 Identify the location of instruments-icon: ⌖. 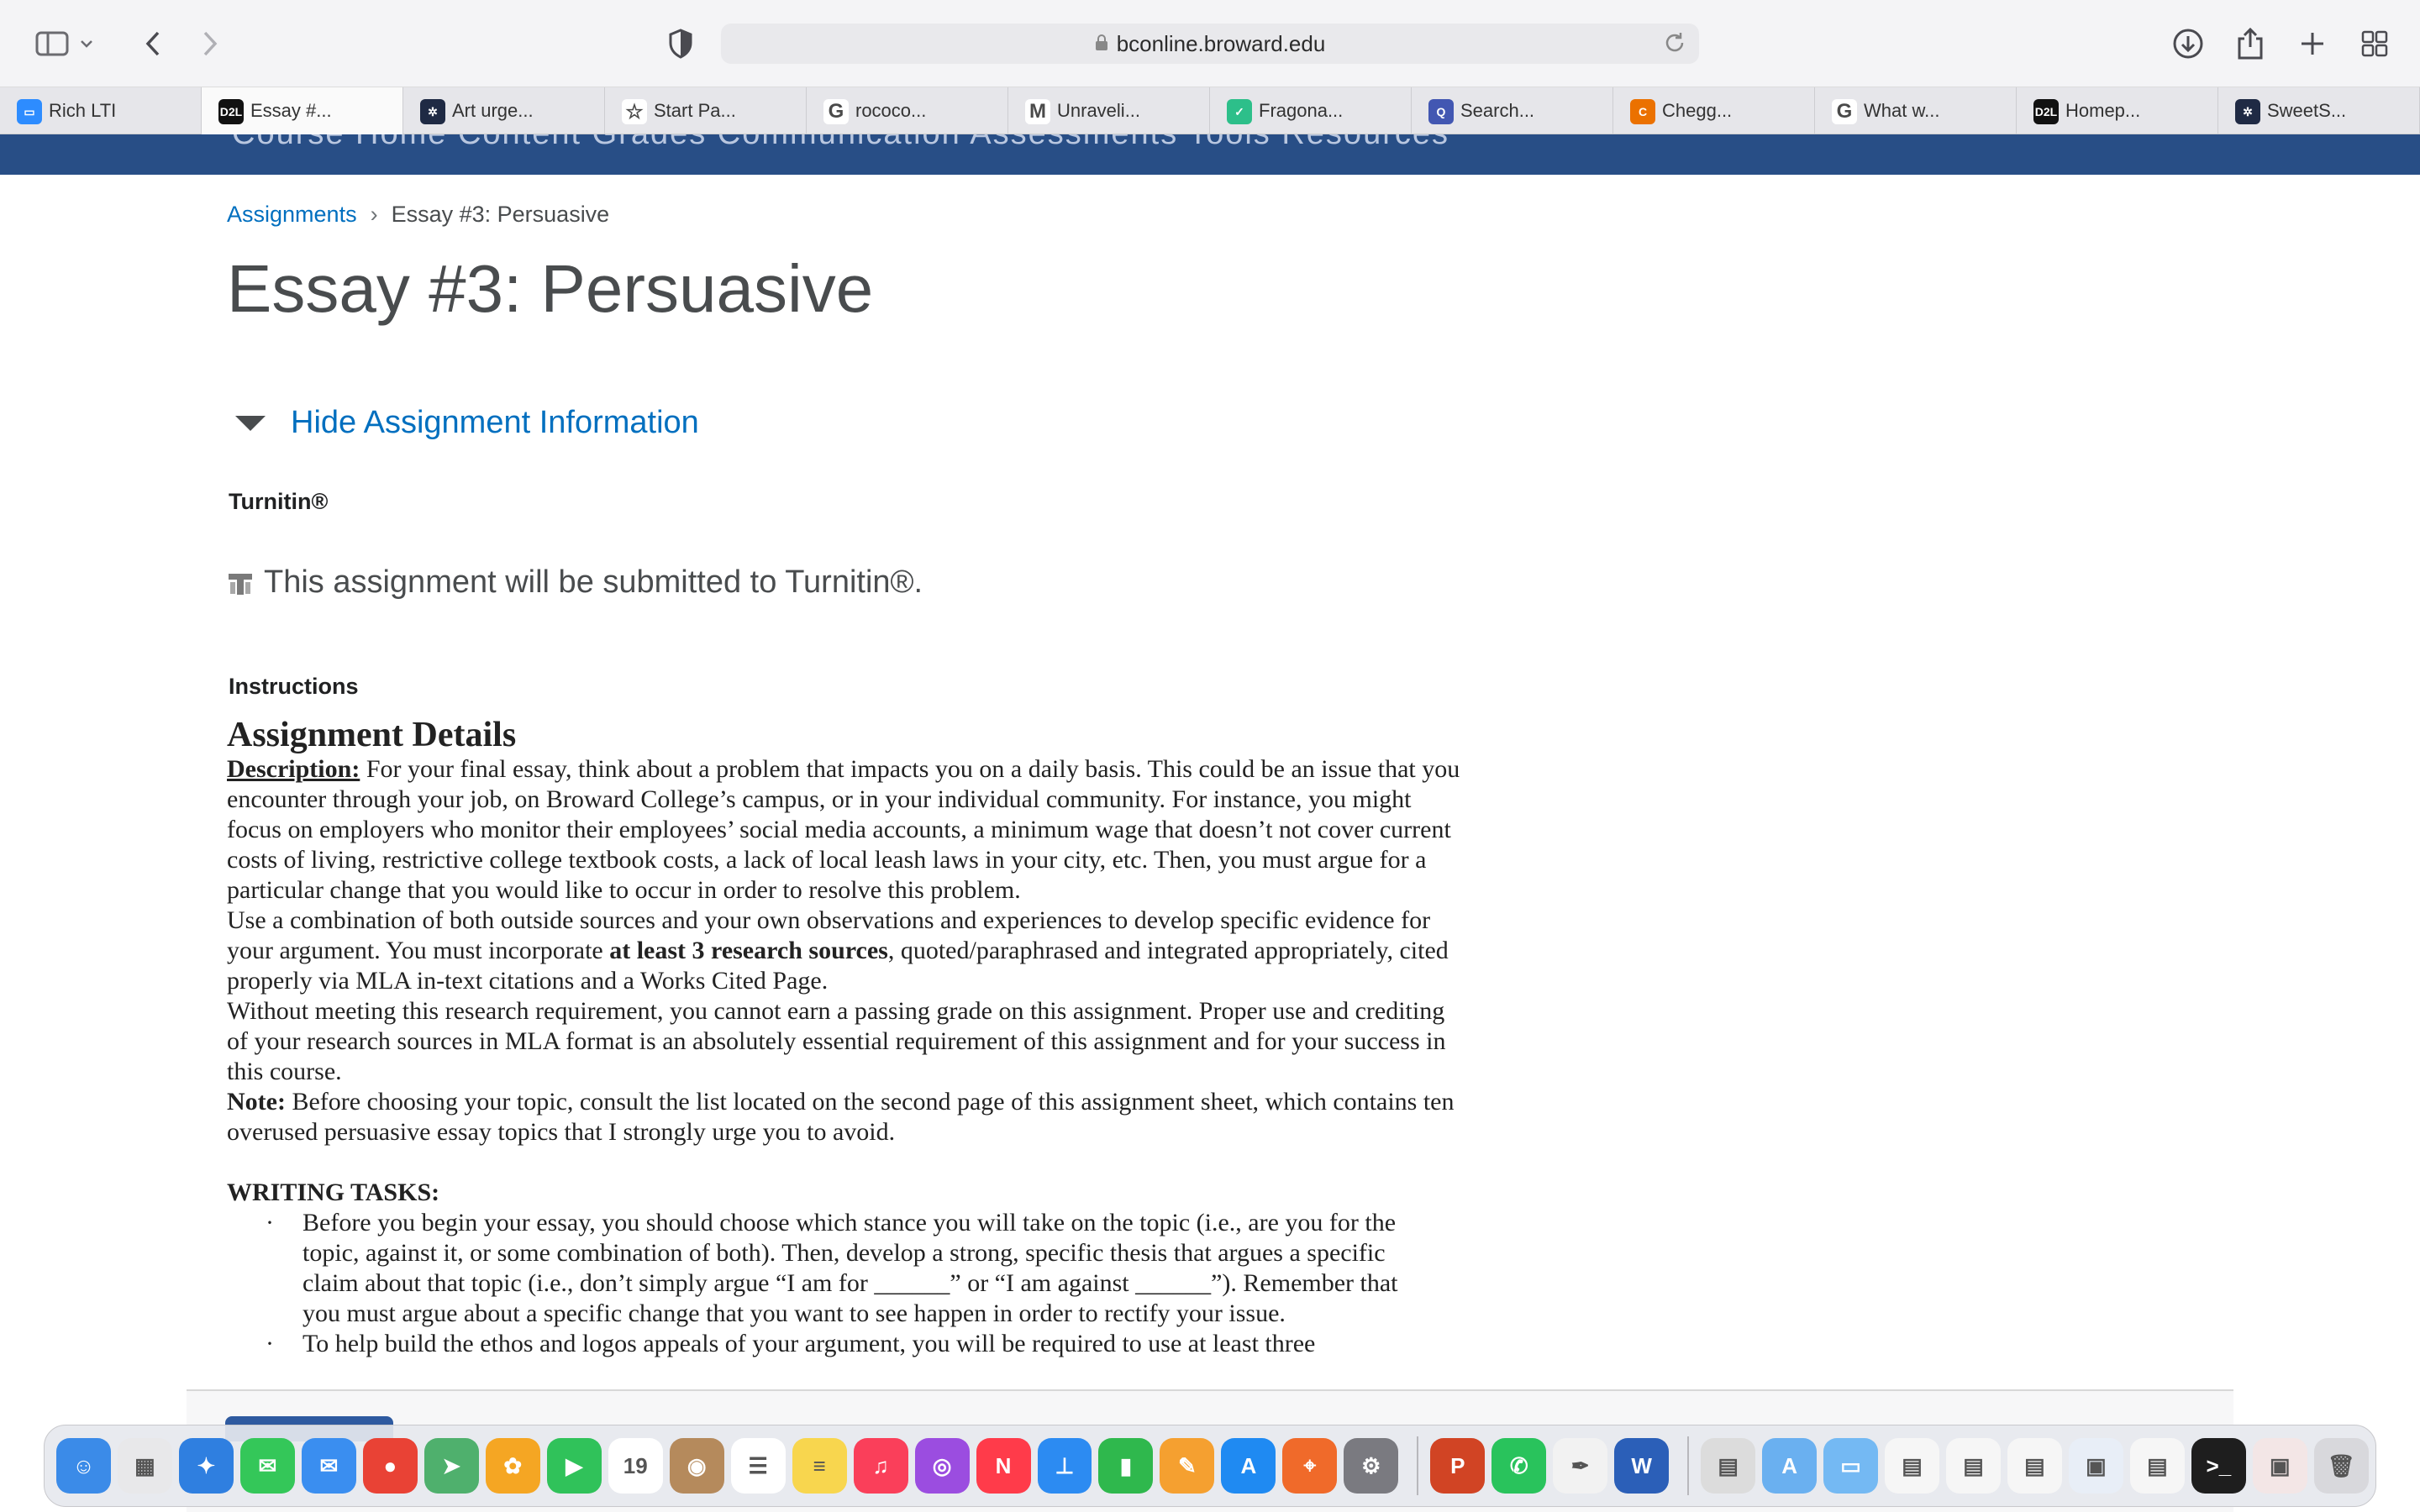
(1310, 1466).